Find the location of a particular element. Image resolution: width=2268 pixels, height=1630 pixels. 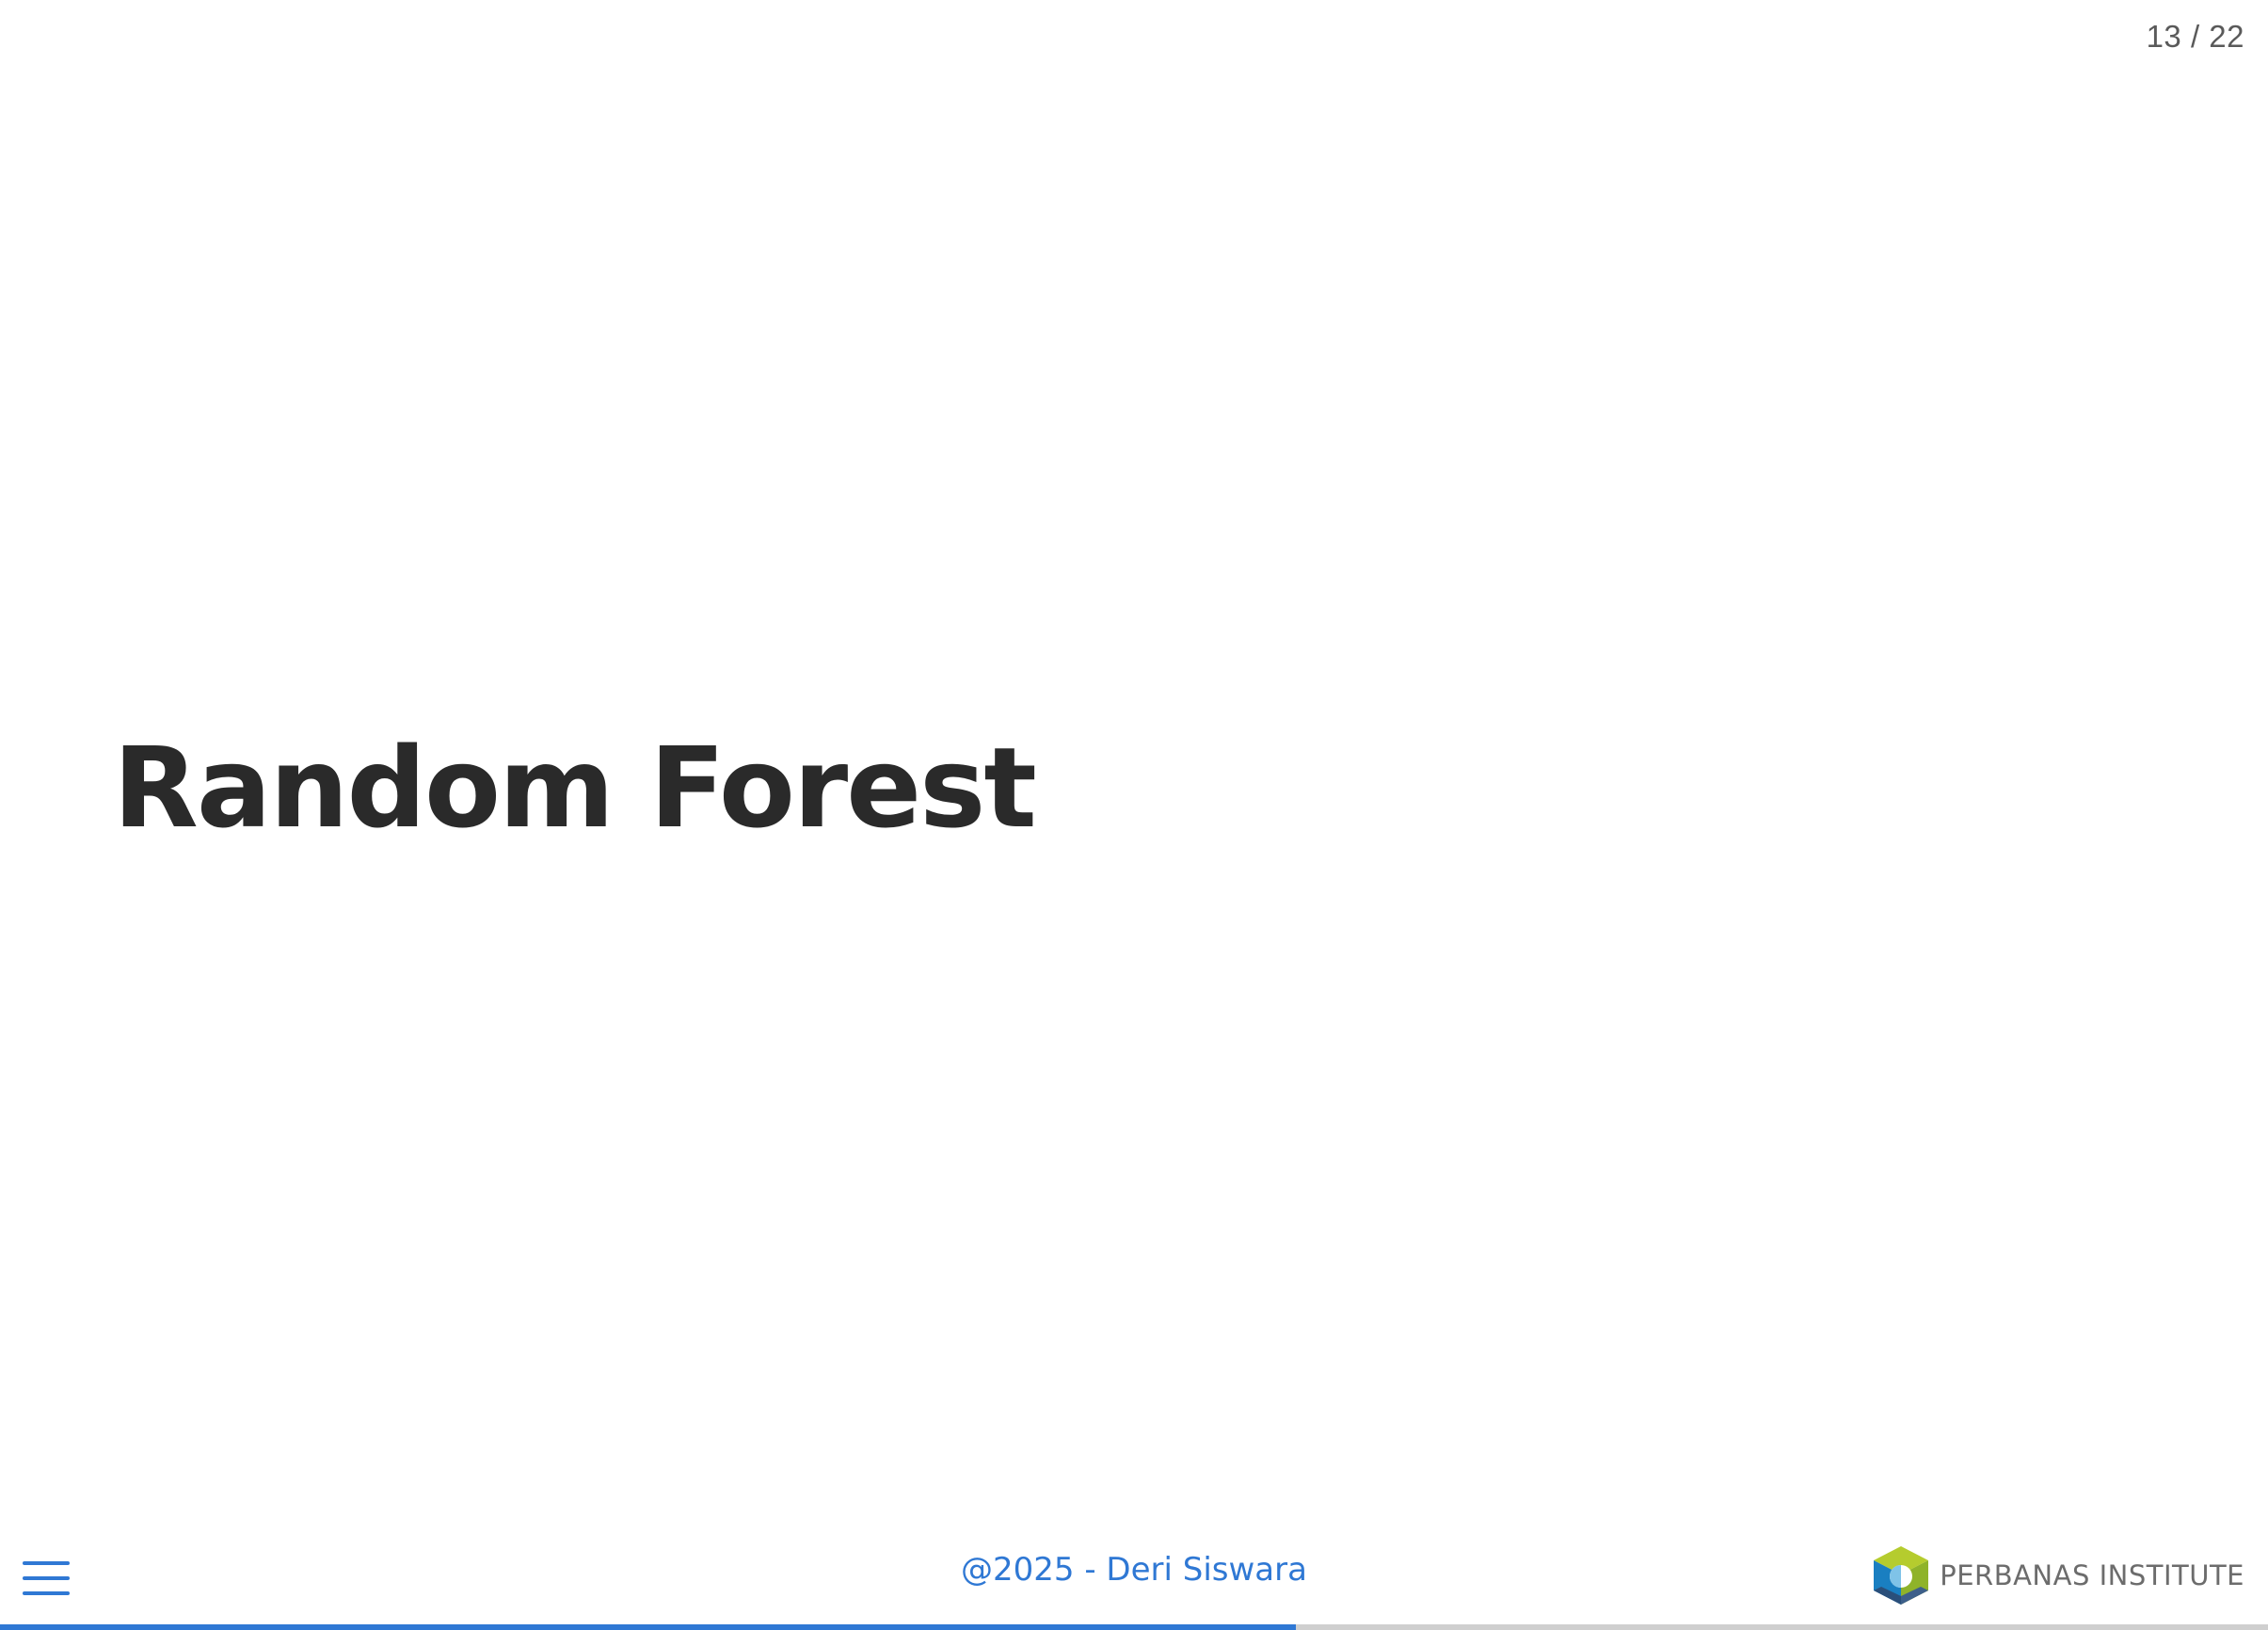

progress-bar is located at coordinates (1134, 1627).